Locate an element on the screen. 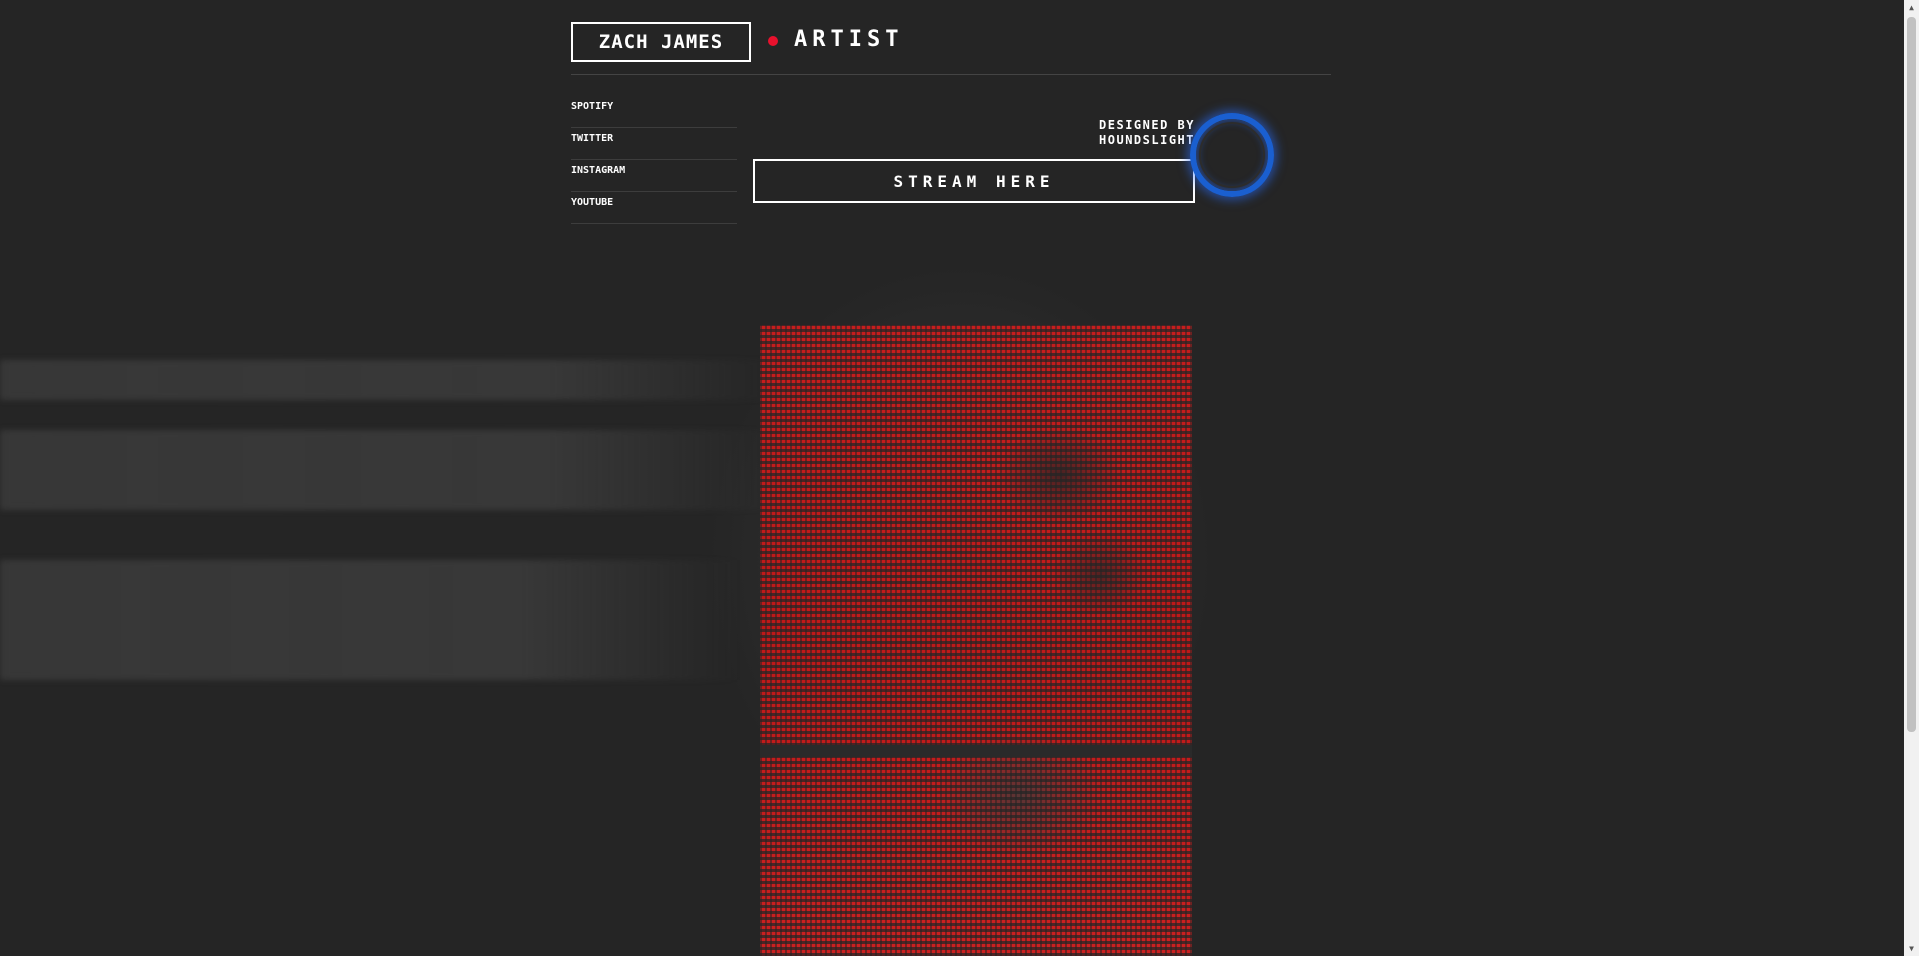 The height and width of the screenshot is (956, 1919). credit-line-1: DESIGNED BY is located at coordinates (1147, 125).